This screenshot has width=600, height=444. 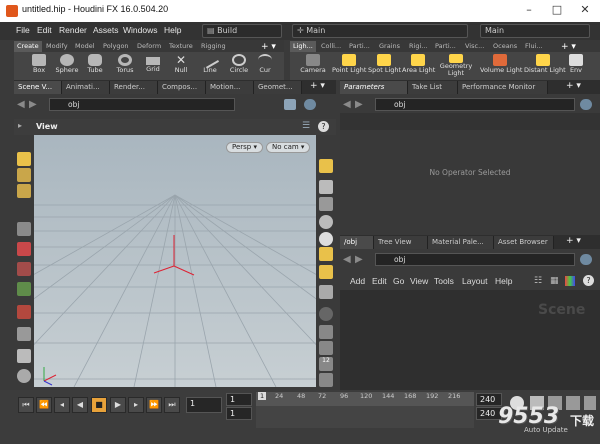 What do you see at coordinates (24, 249) in the screenshot?
I see `view-tool-icon` at bounding box center [24, 249].